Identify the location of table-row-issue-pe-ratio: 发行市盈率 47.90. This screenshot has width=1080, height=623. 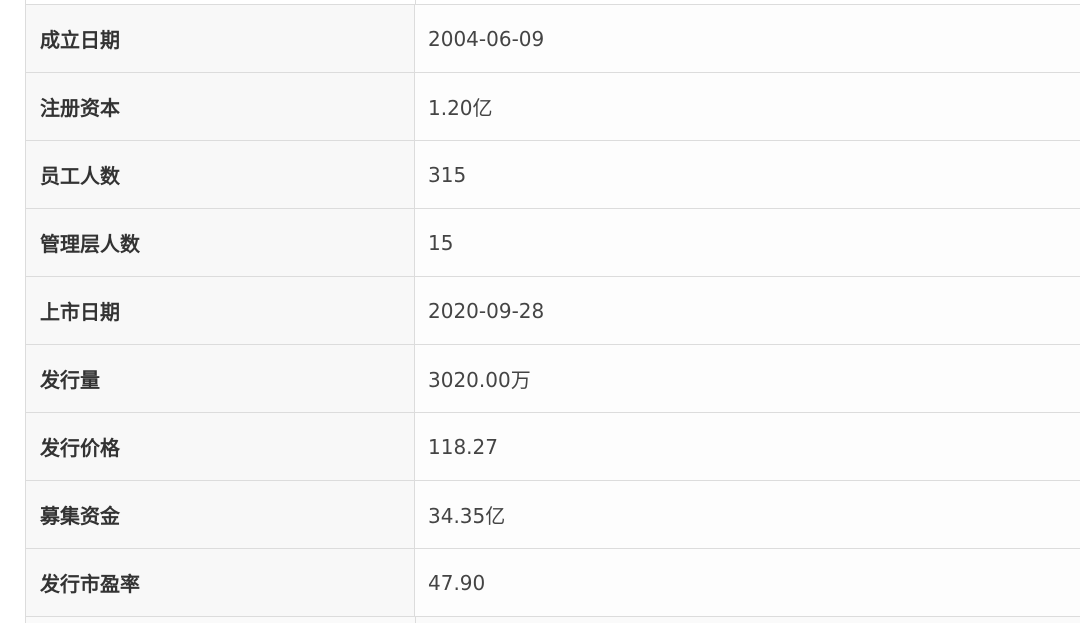
(553, 583).